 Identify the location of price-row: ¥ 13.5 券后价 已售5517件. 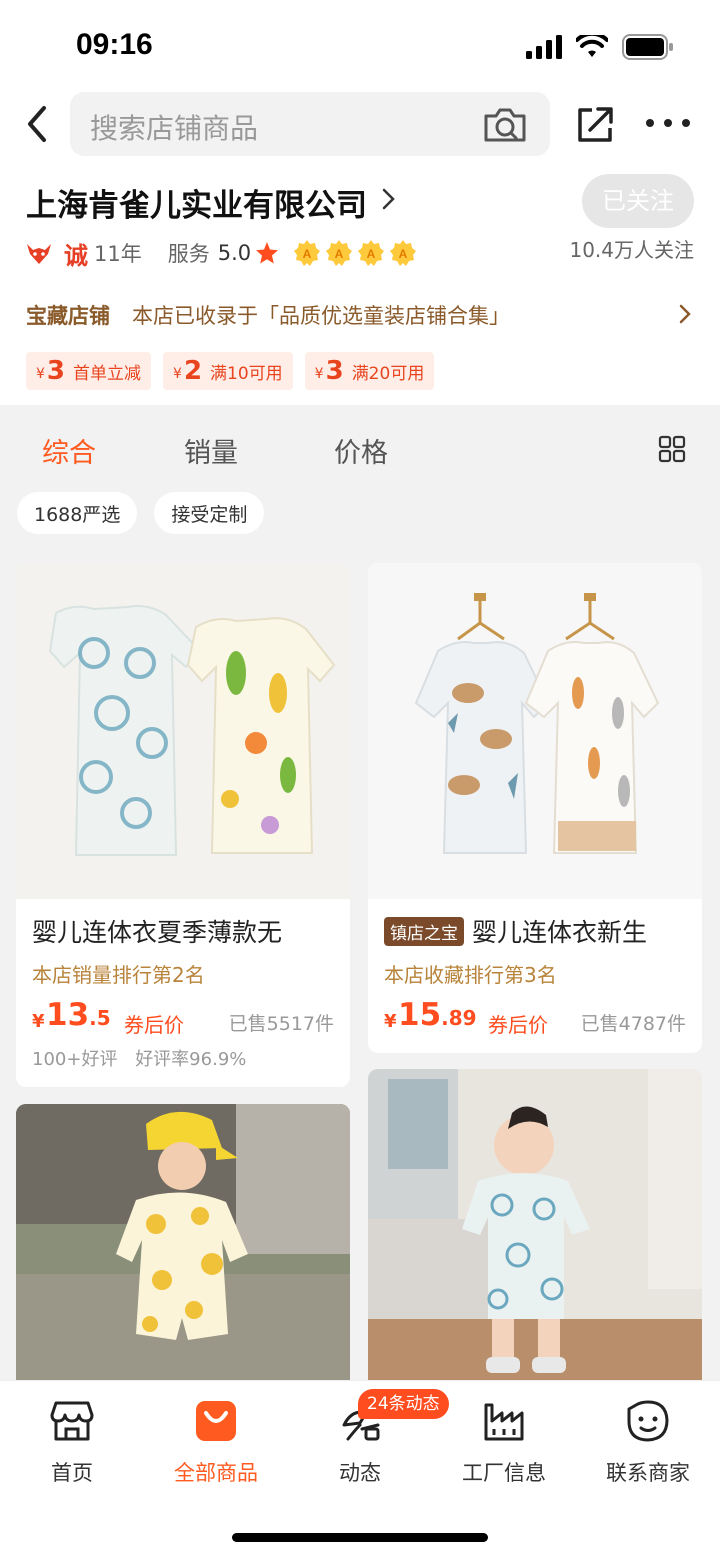
(183, 1017).